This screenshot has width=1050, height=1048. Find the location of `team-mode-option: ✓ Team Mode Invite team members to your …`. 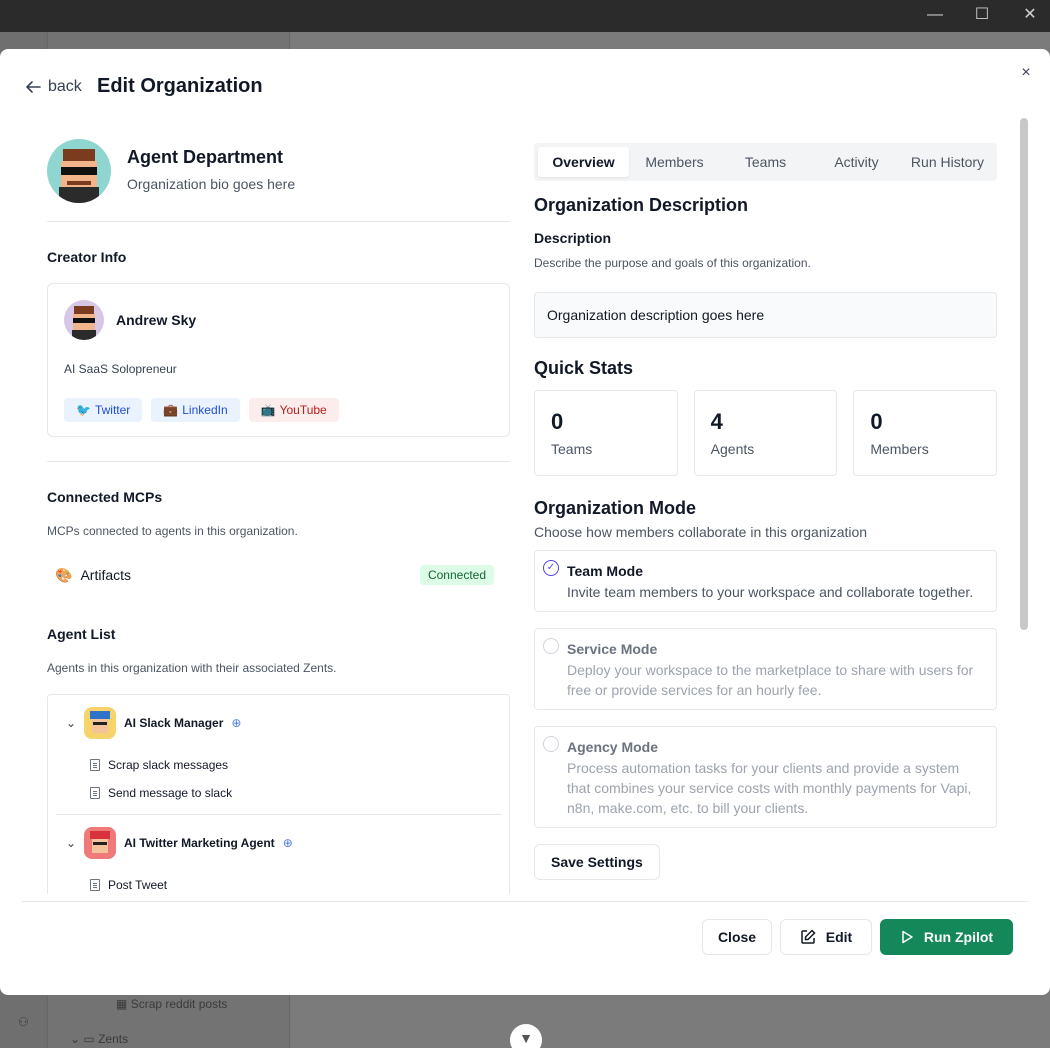

team-mode-option: ✓ Team Mode Invite team members to your … is located at coordinates (765, 581).